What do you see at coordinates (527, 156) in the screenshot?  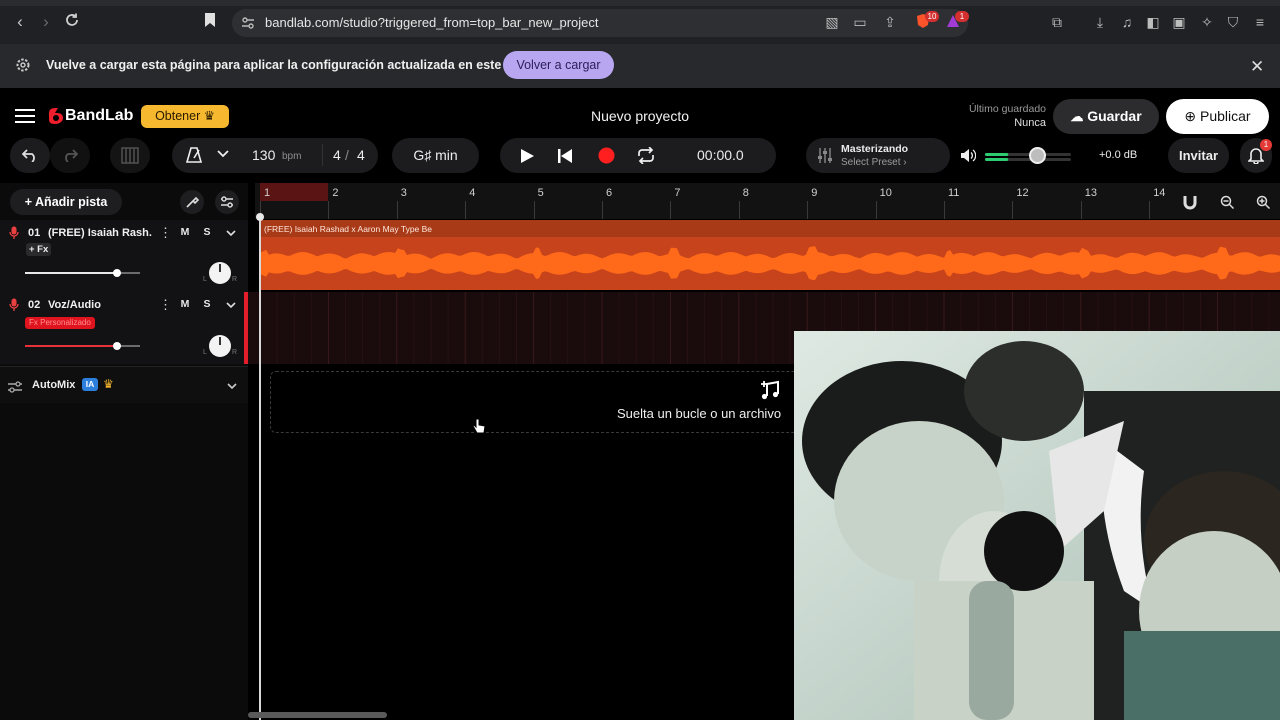 I see `play-icon` at bounding box center [527, 156].